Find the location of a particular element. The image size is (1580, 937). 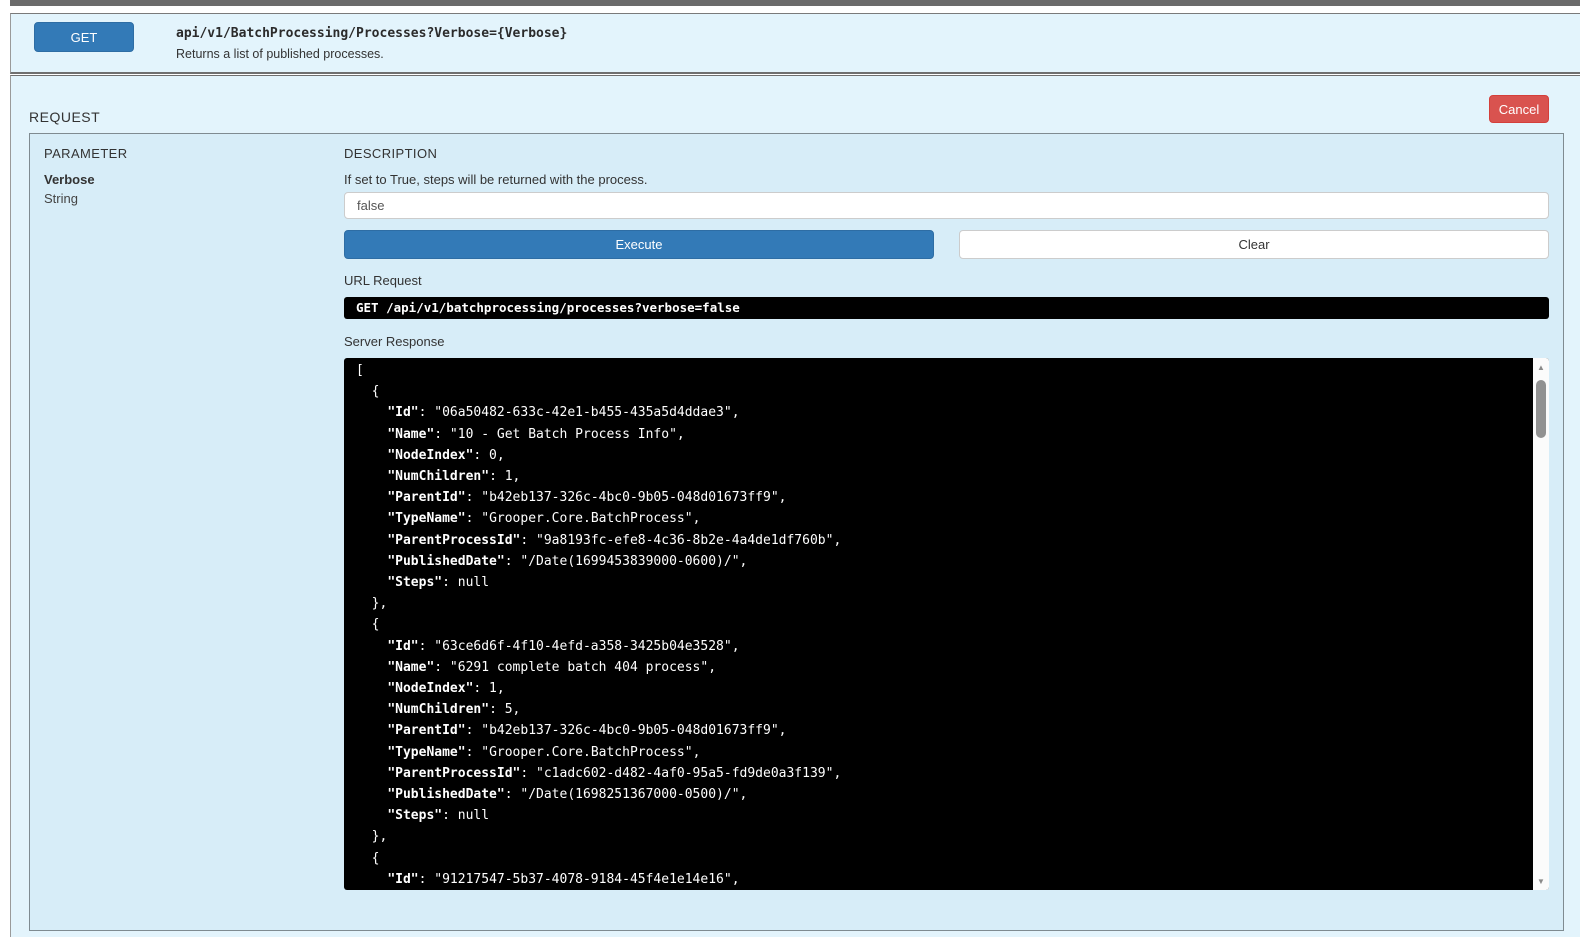

parameter-type: String is located at coordinates (61, 198).